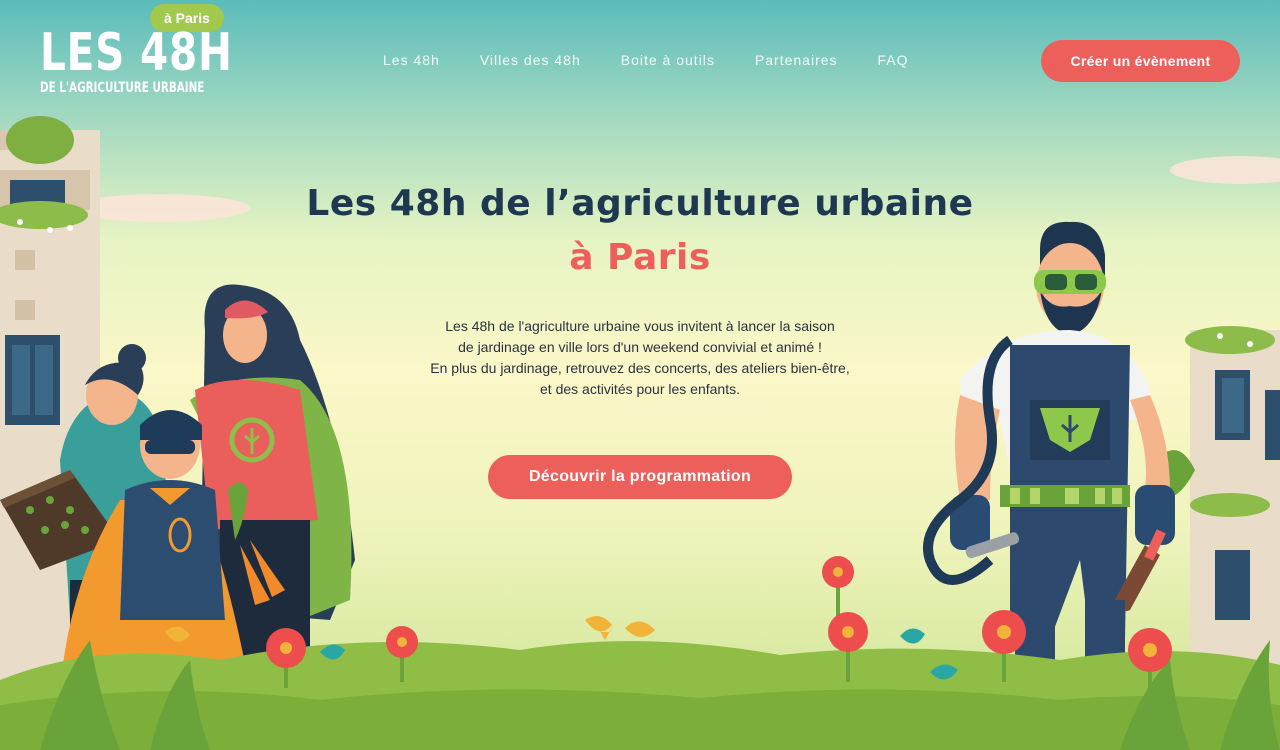 The width and height of the screenshot is (1280, 750). What do you see at coordinates (411, 60) in the screenshot?
I see `nav-item-les-48h: Les 48h` at bounding box center [411, 60].